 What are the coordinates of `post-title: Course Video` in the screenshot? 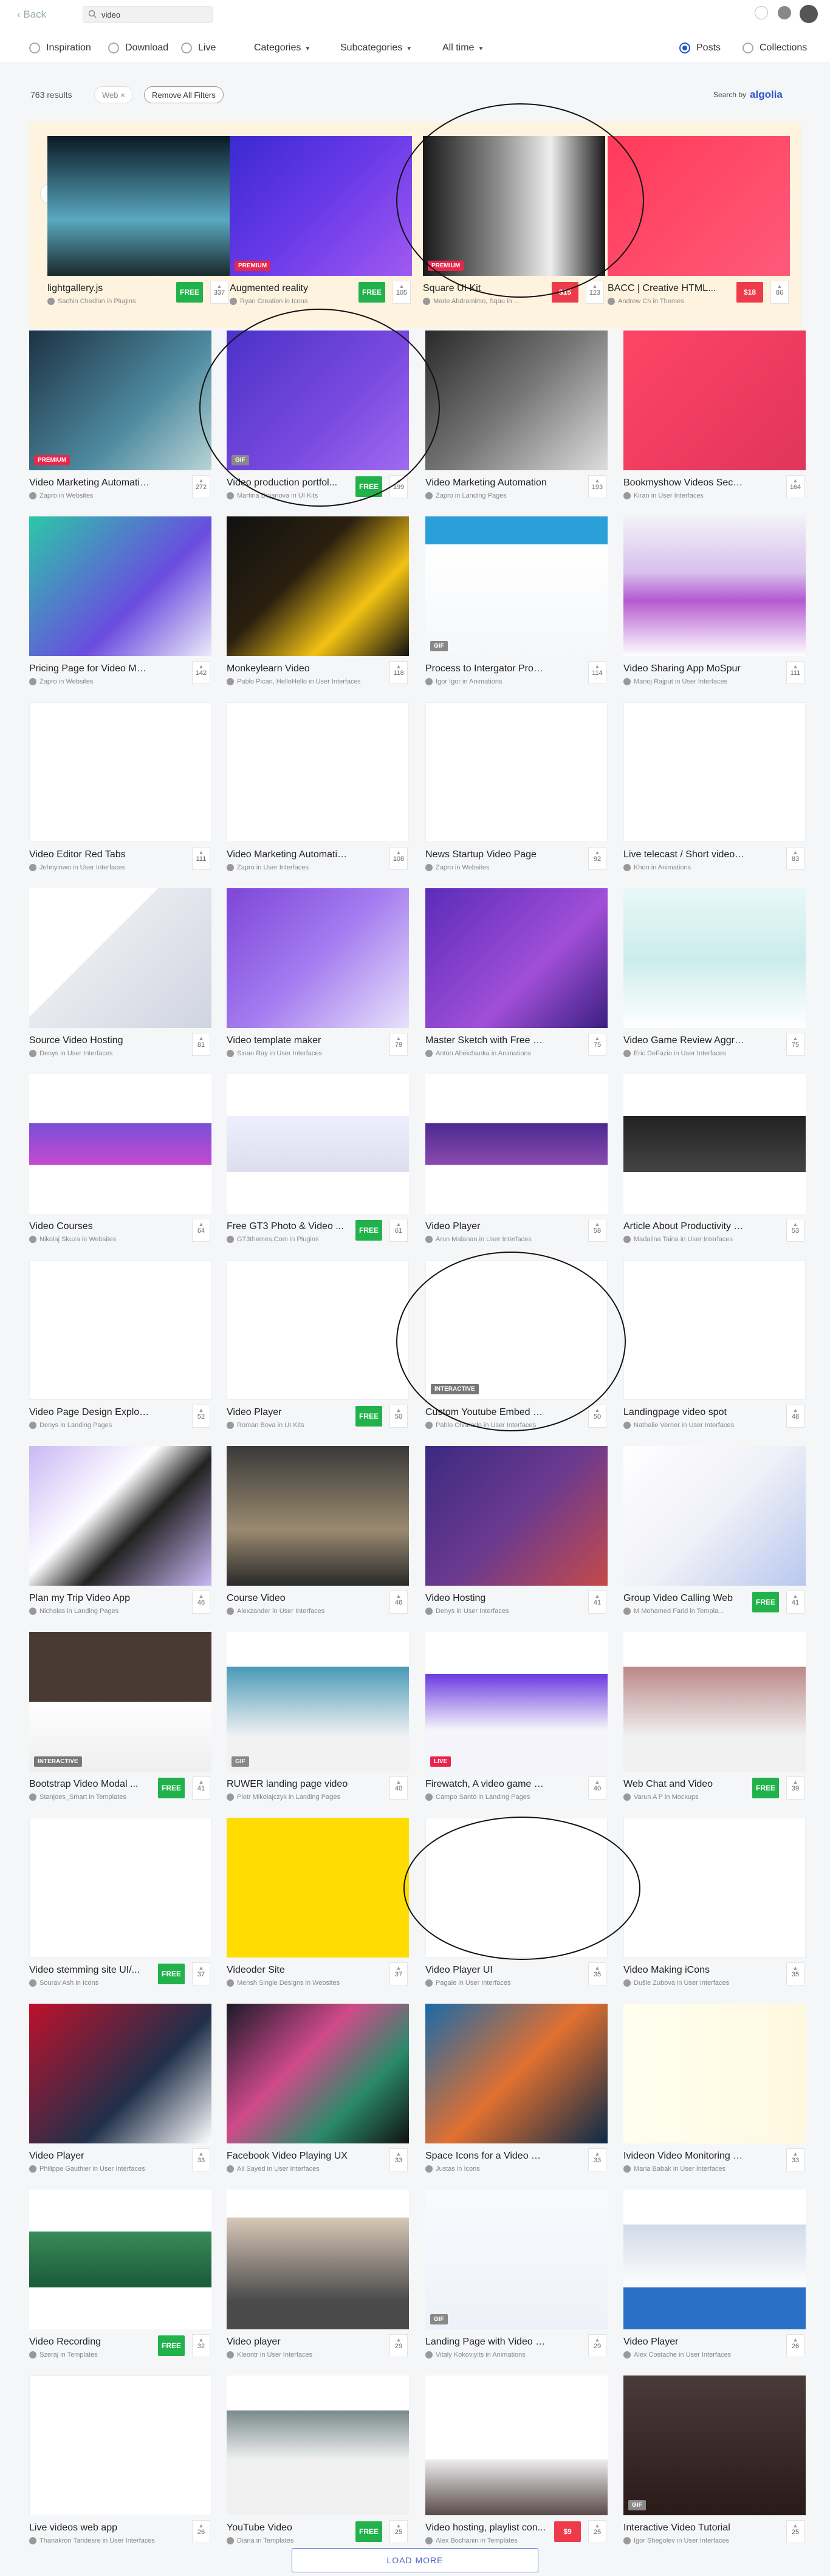 It's located at (287, 1599).